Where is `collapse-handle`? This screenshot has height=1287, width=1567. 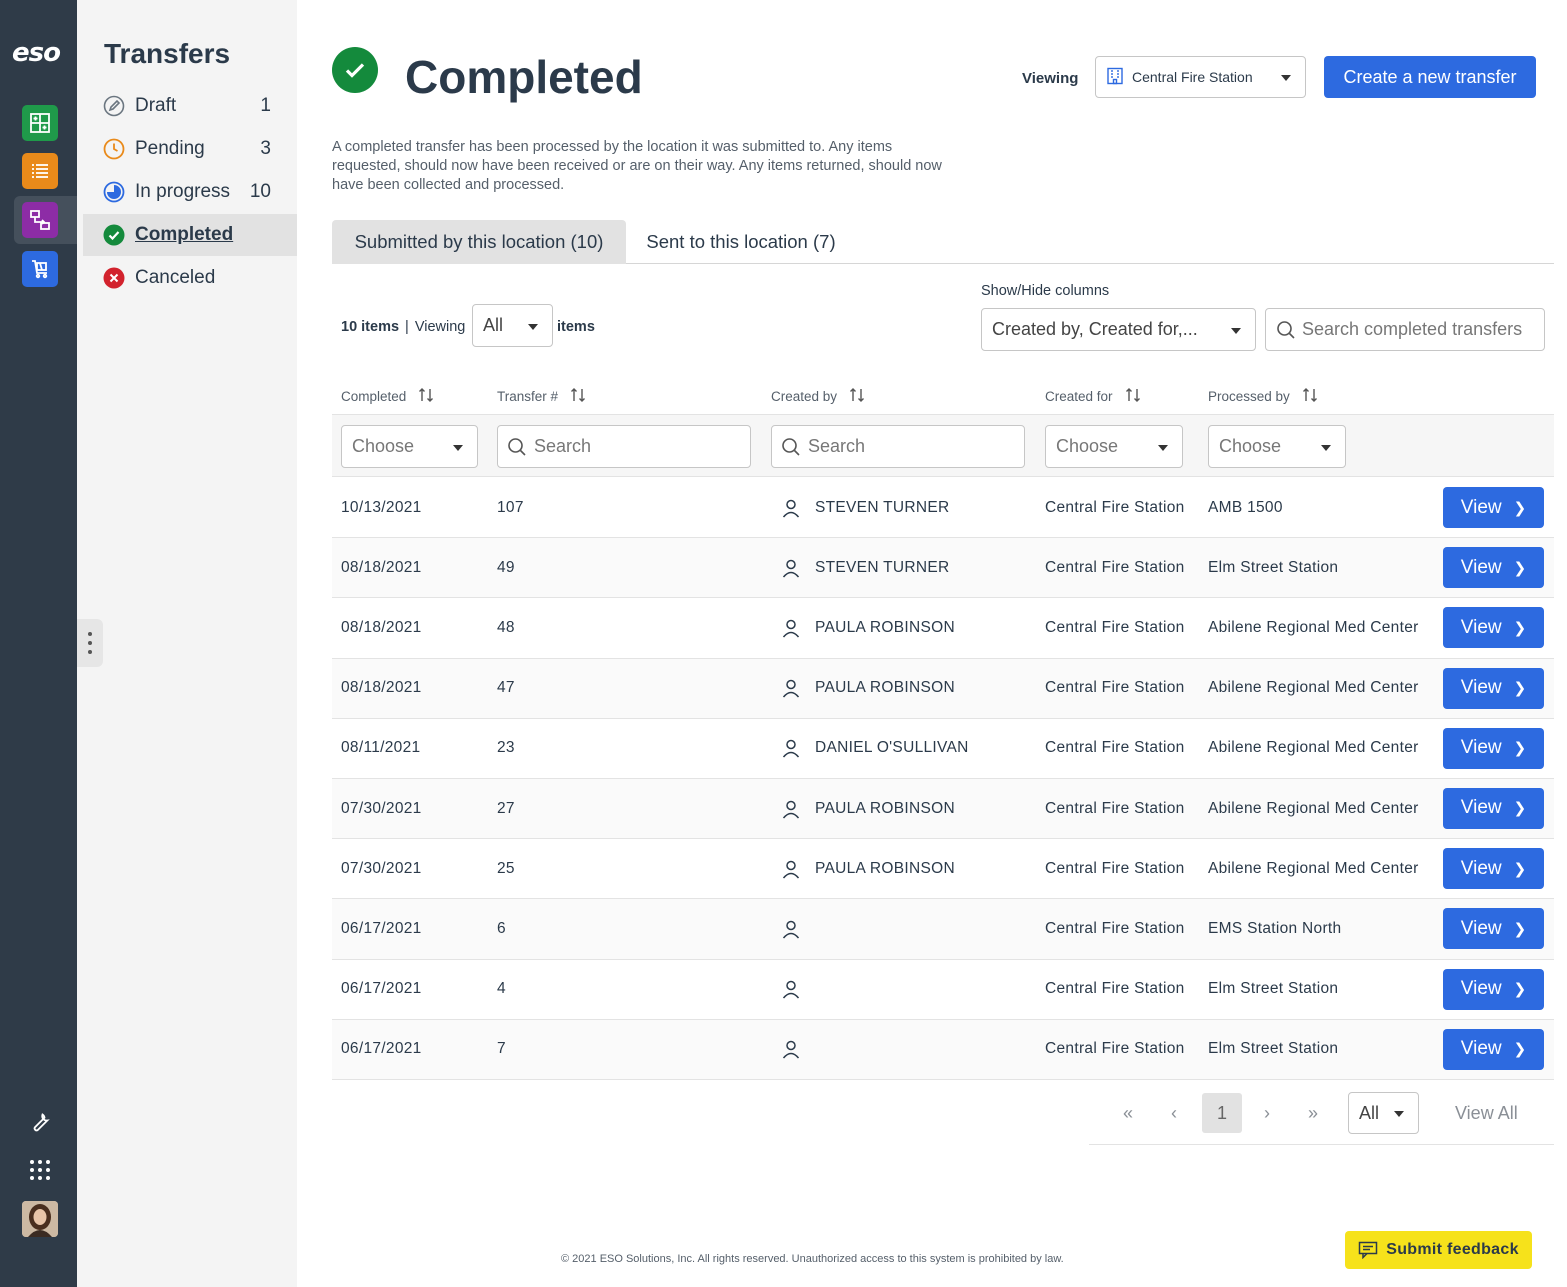
collapse-handle is located at coordinates (90, 643).